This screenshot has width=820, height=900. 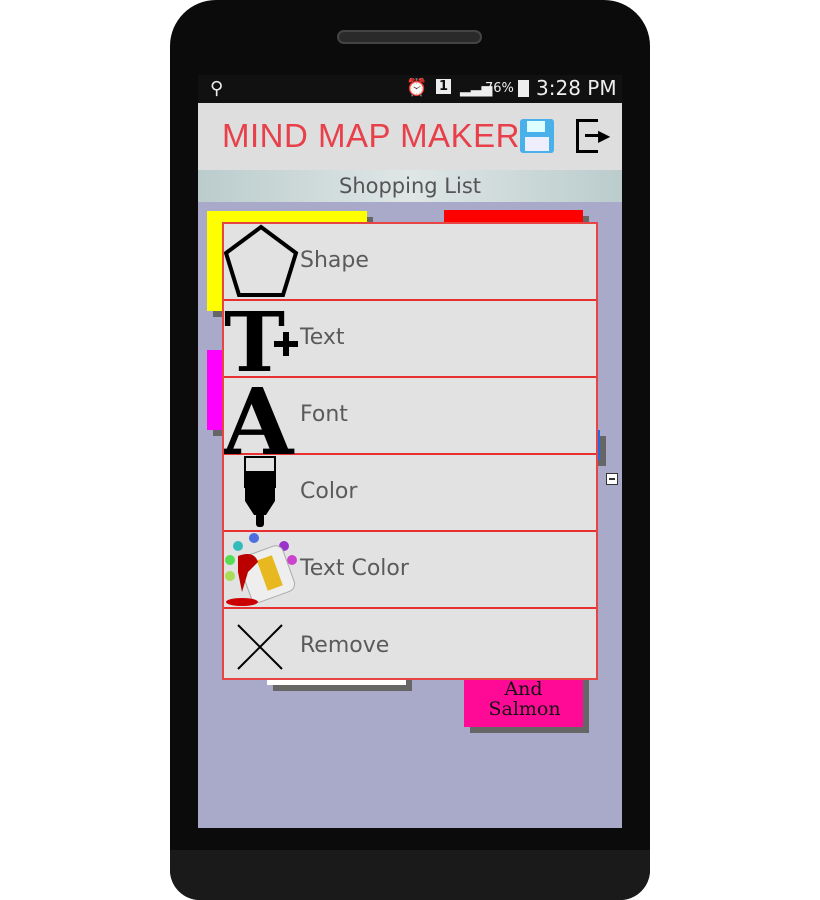 I want to click on text-add-icon: T, so click(x=261, y=339).